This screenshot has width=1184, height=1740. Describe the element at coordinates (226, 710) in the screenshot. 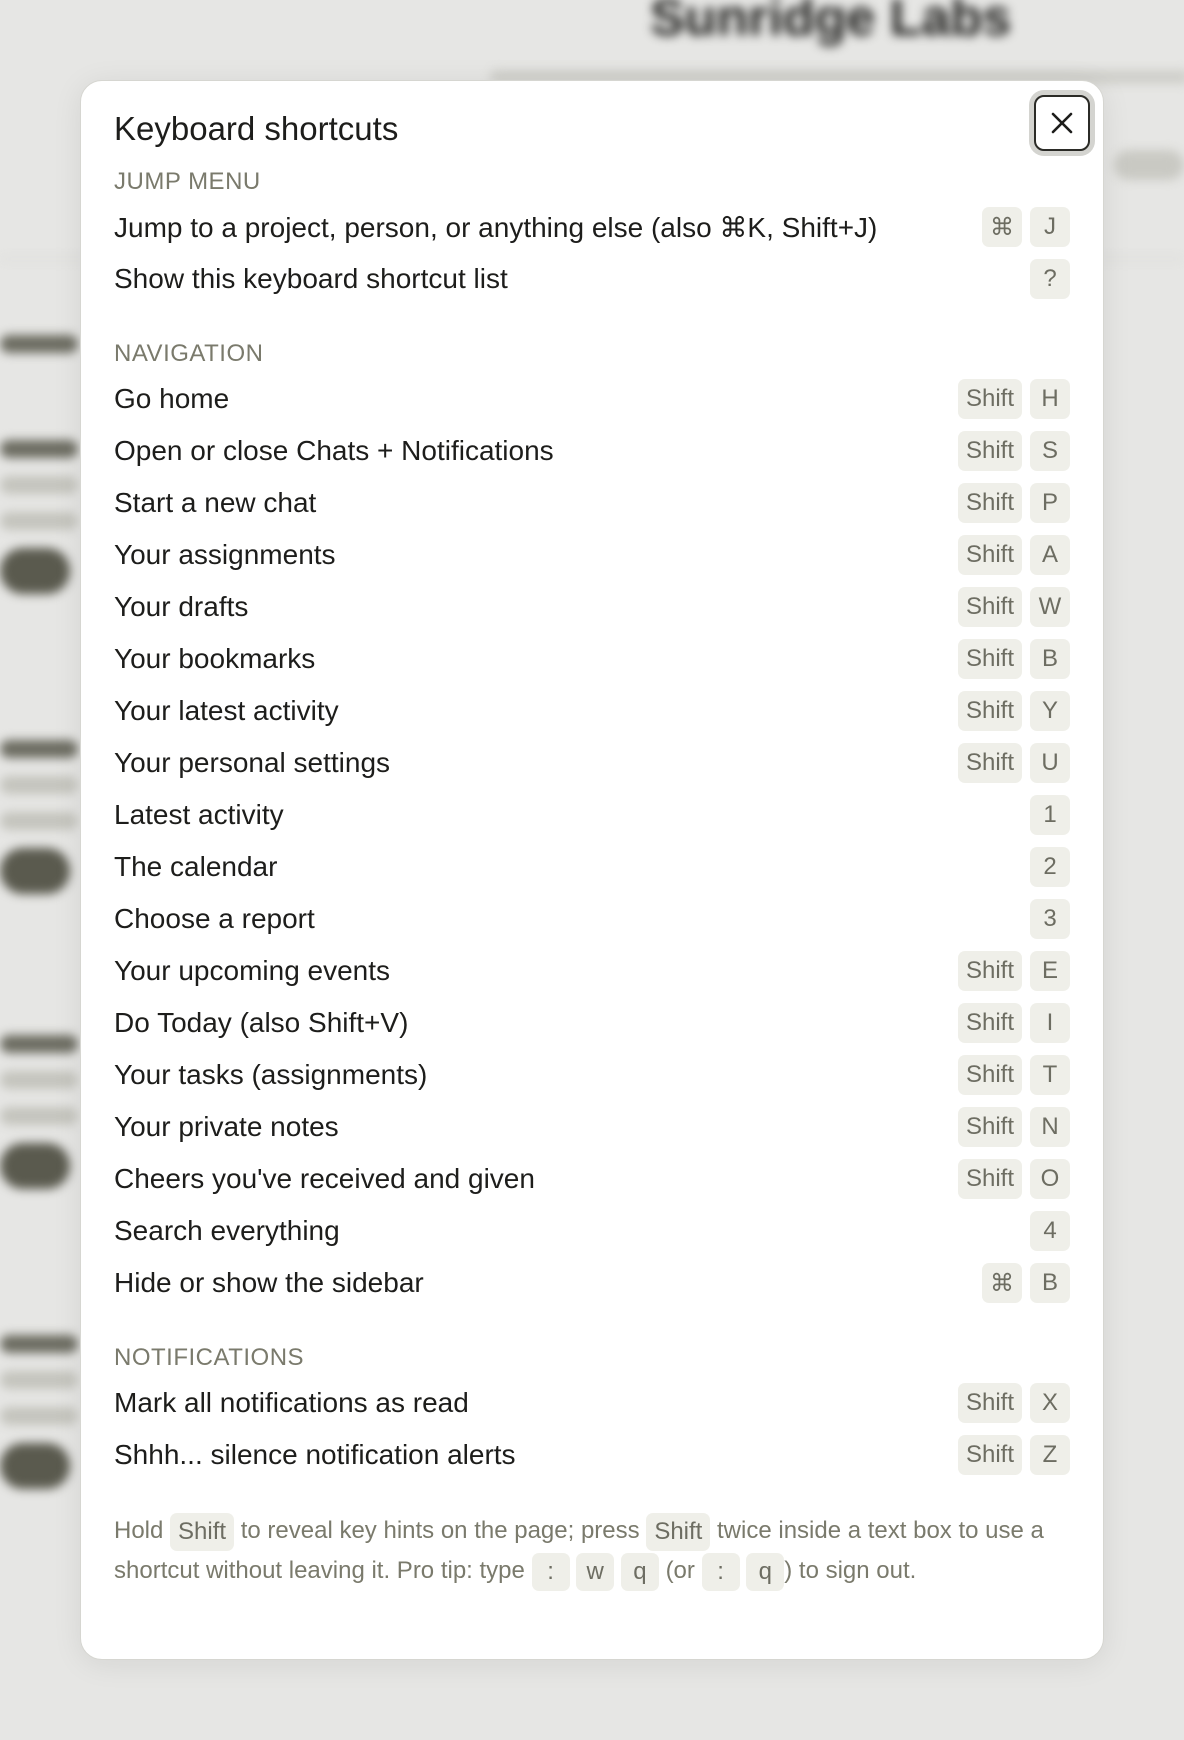

I see `shortcut-label: Your latest activity` at that location.